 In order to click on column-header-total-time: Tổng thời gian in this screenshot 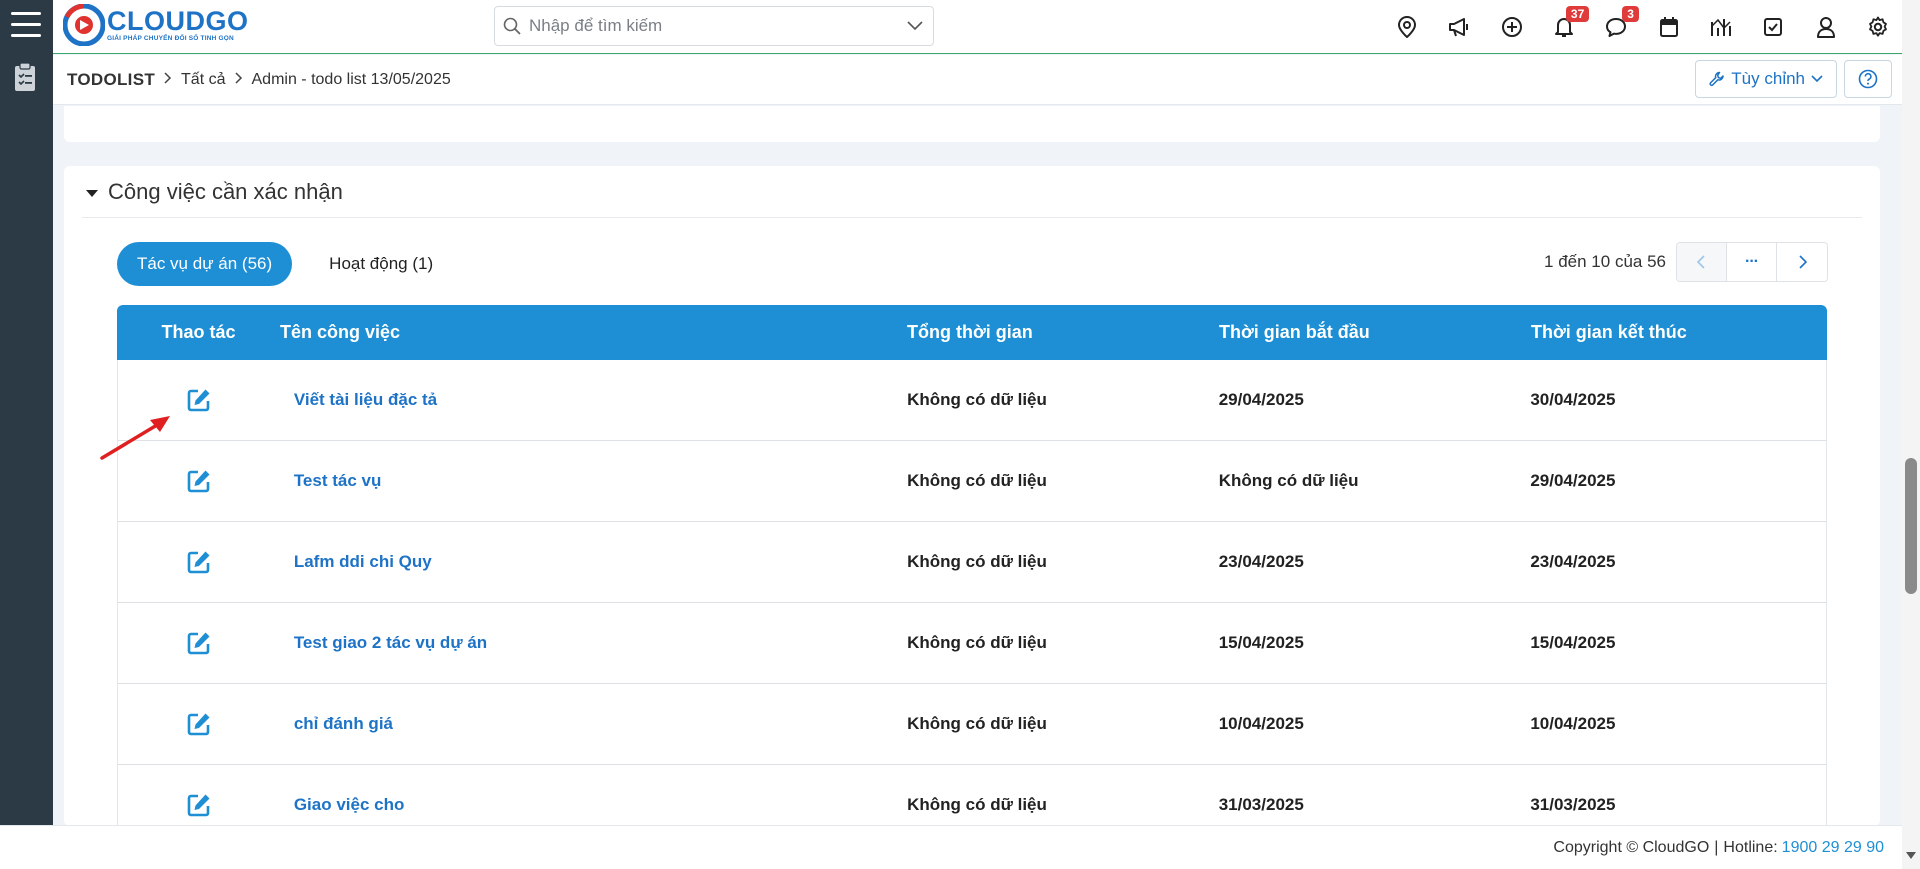, I will do `click(1063, 332)`.